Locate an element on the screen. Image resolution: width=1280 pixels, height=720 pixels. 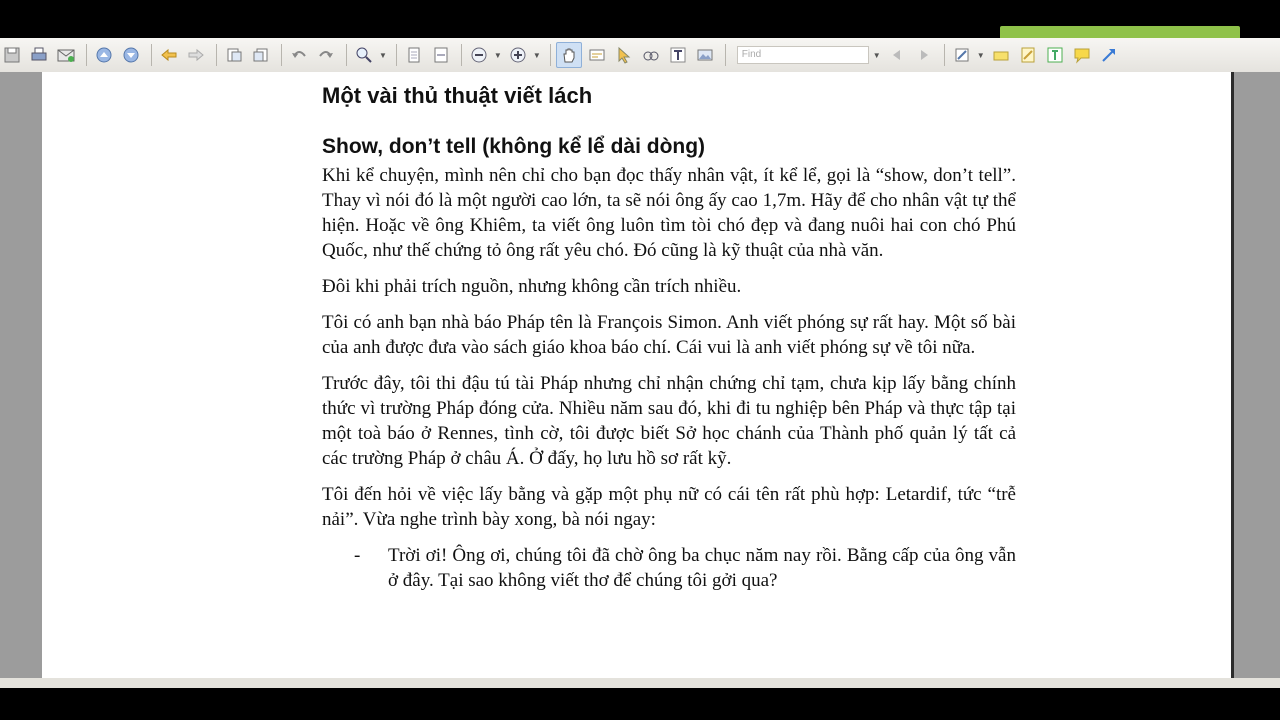
arrow-icon is located at coordinates (1109, 55).